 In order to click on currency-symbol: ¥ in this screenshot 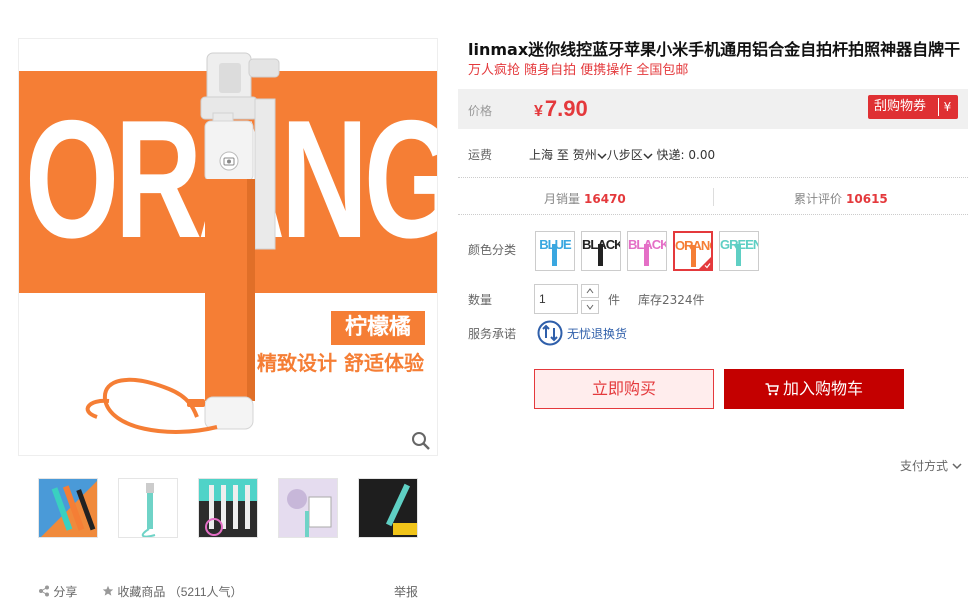, I will do `click(538, 111)`.